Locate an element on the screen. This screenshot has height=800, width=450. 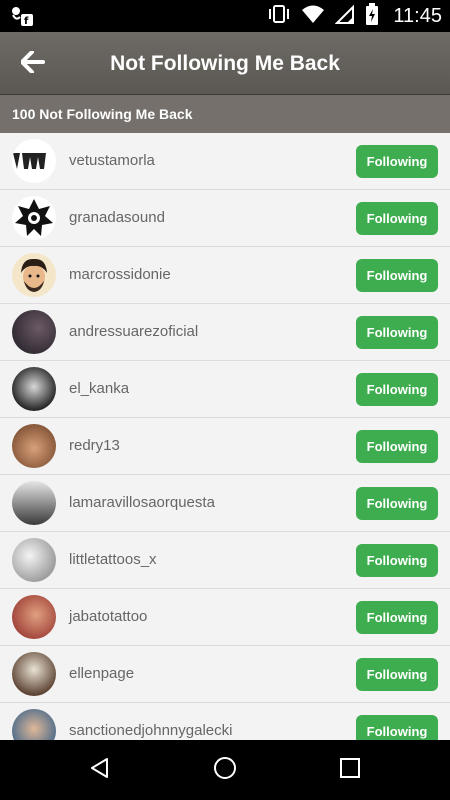
signal-icon is located at coordinates (345, 16).